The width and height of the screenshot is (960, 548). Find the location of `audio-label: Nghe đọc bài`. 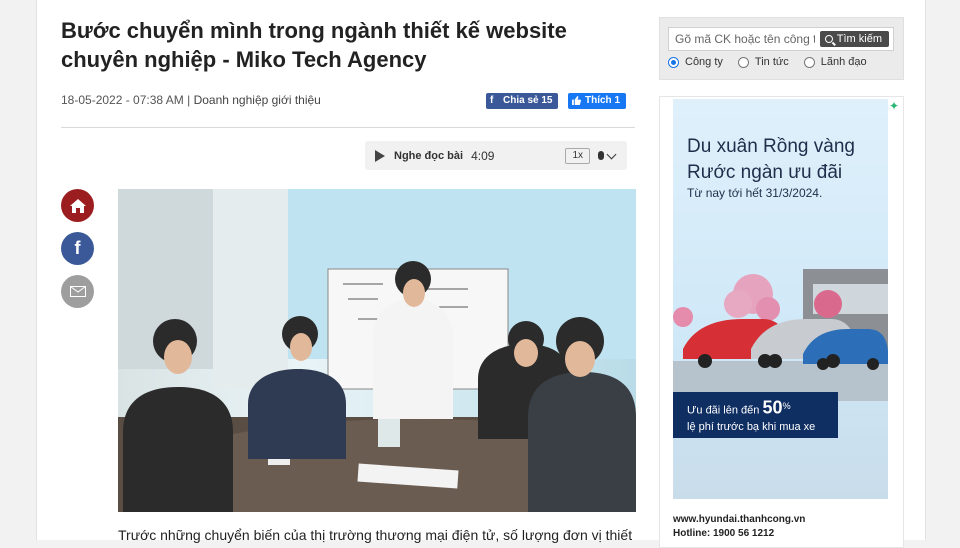

audio-label: Nghe đọc bài is located at coordinates (429, 155).